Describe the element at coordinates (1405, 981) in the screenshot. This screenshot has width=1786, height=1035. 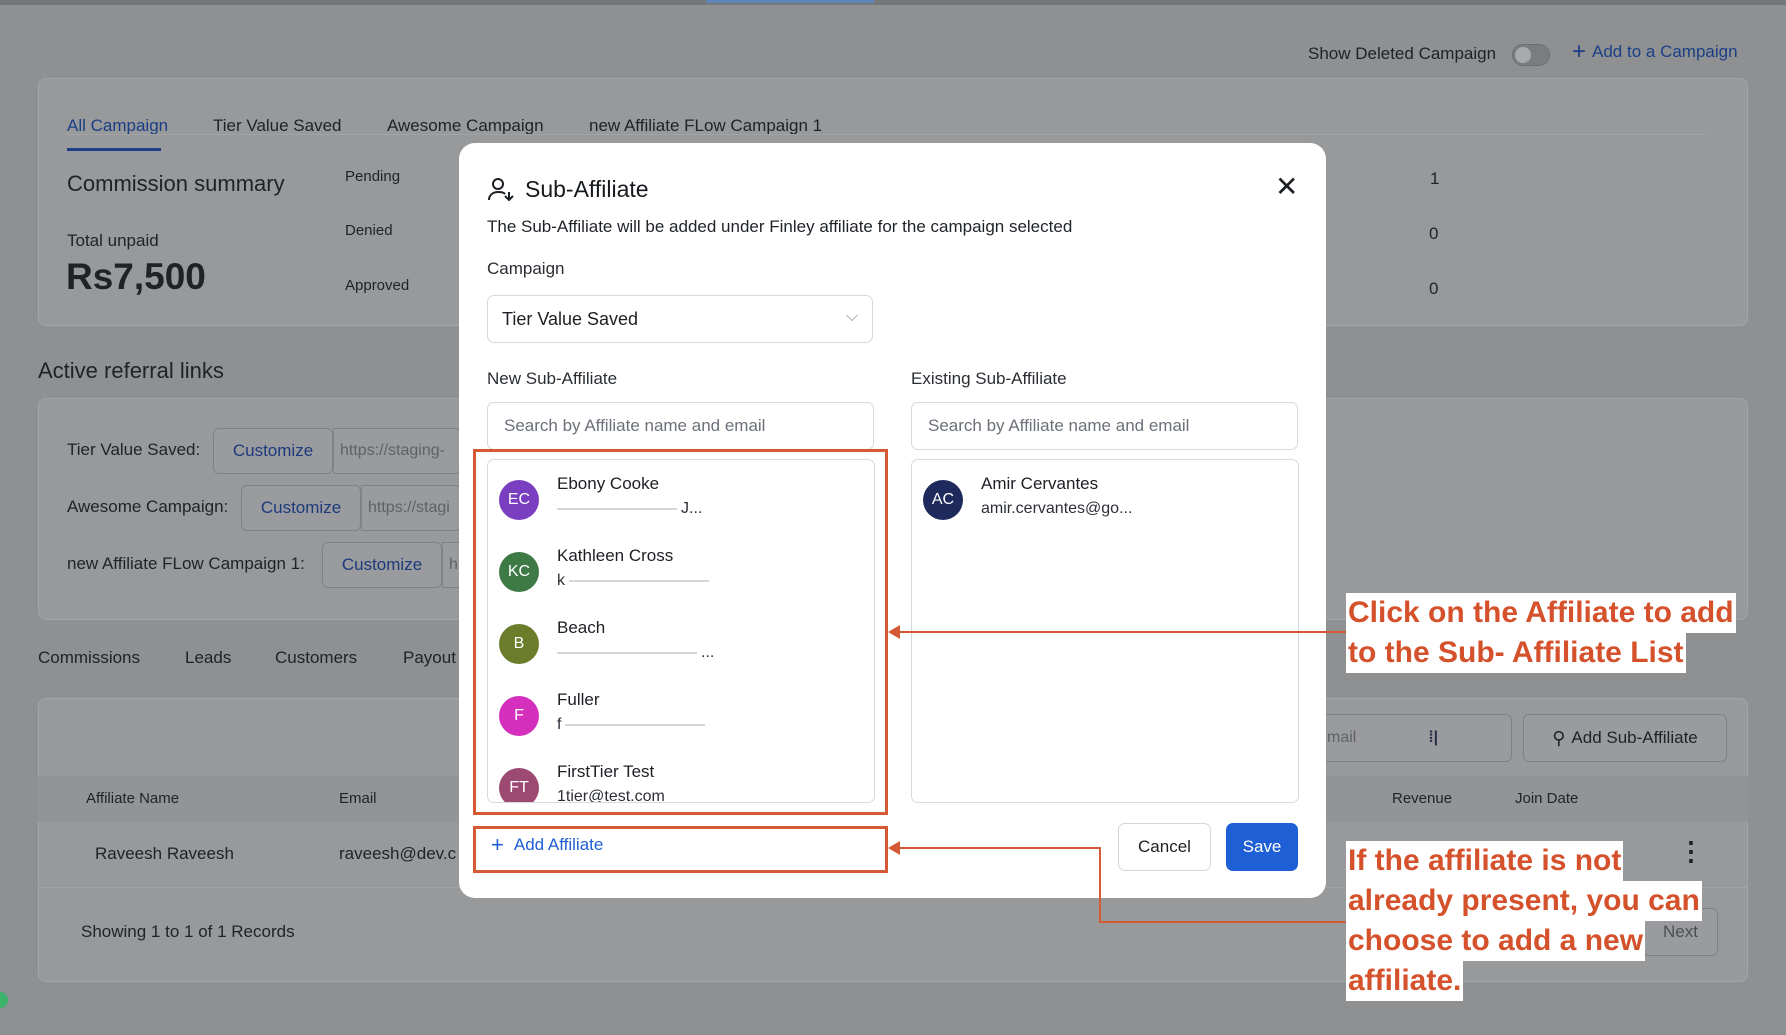
I see `annotation-note-2-line-4: affiliate.` at that location.